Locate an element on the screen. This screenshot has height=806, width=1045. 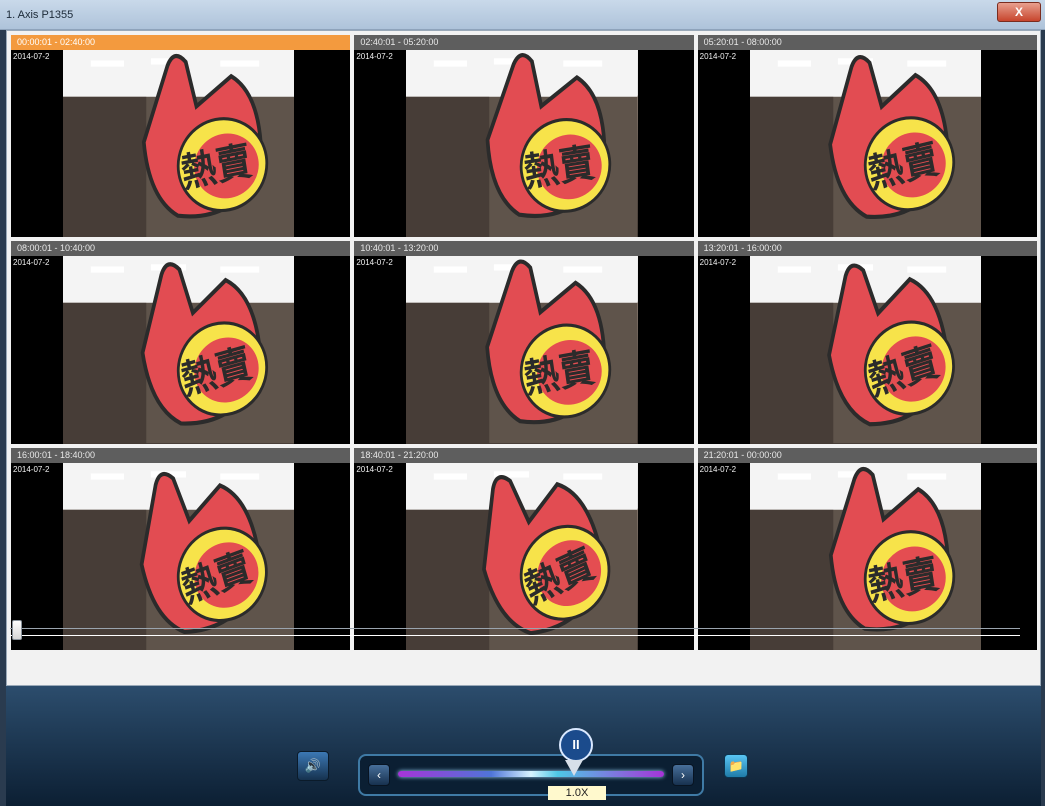
tile-time-range: 13:20:01 - 16:00:00 is located at coordinates (867, 249).